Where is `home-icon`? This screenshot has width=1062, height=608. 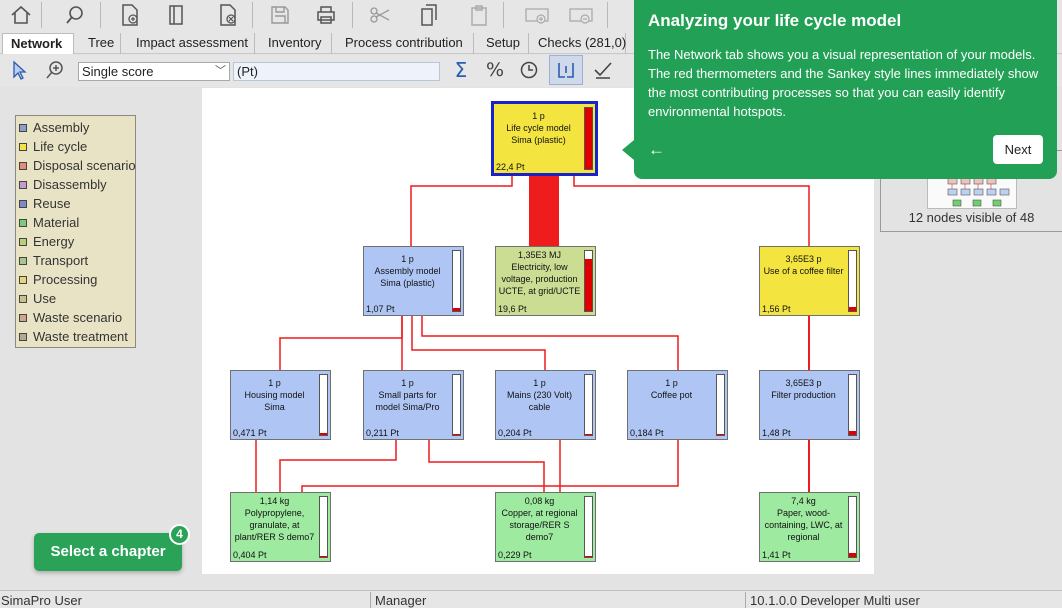
home-icon is located at coordinates (21, 15).